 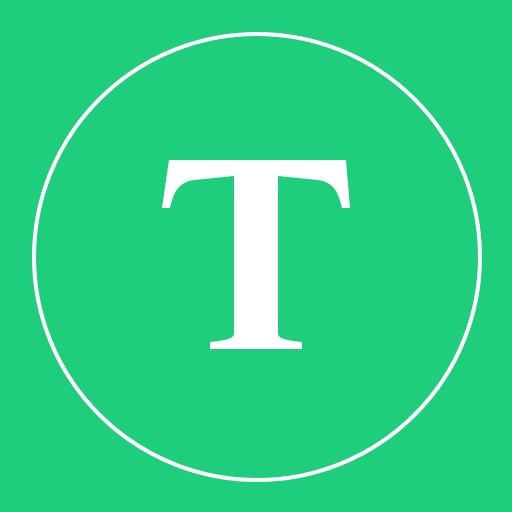 I want to click on t-glyph-icon, so click(x=256, y=254).